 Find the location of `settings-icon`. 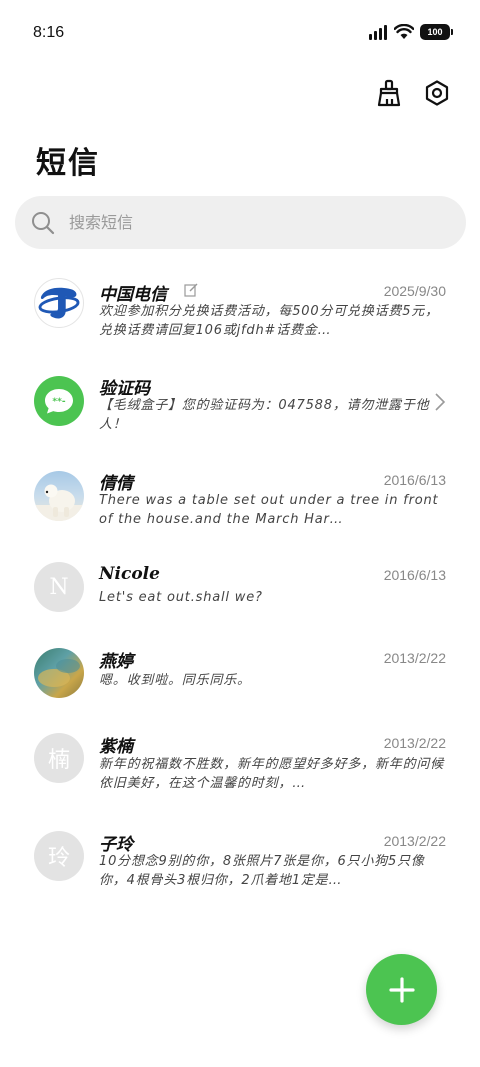

settings-icon is located at coordinates (437, 93).